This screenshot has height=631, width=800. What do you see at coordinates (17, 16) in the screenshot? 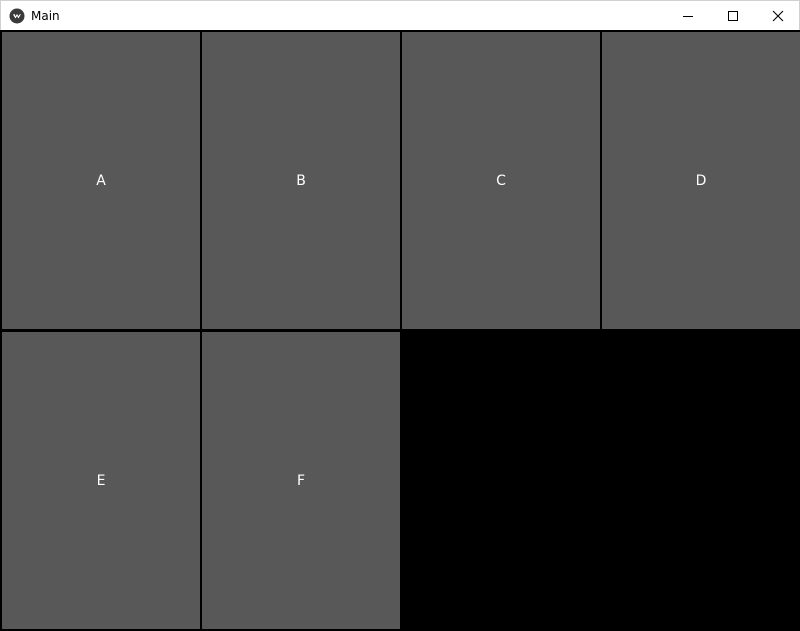
I see `kivy-logo-icon` at bounding box center [17, 16].